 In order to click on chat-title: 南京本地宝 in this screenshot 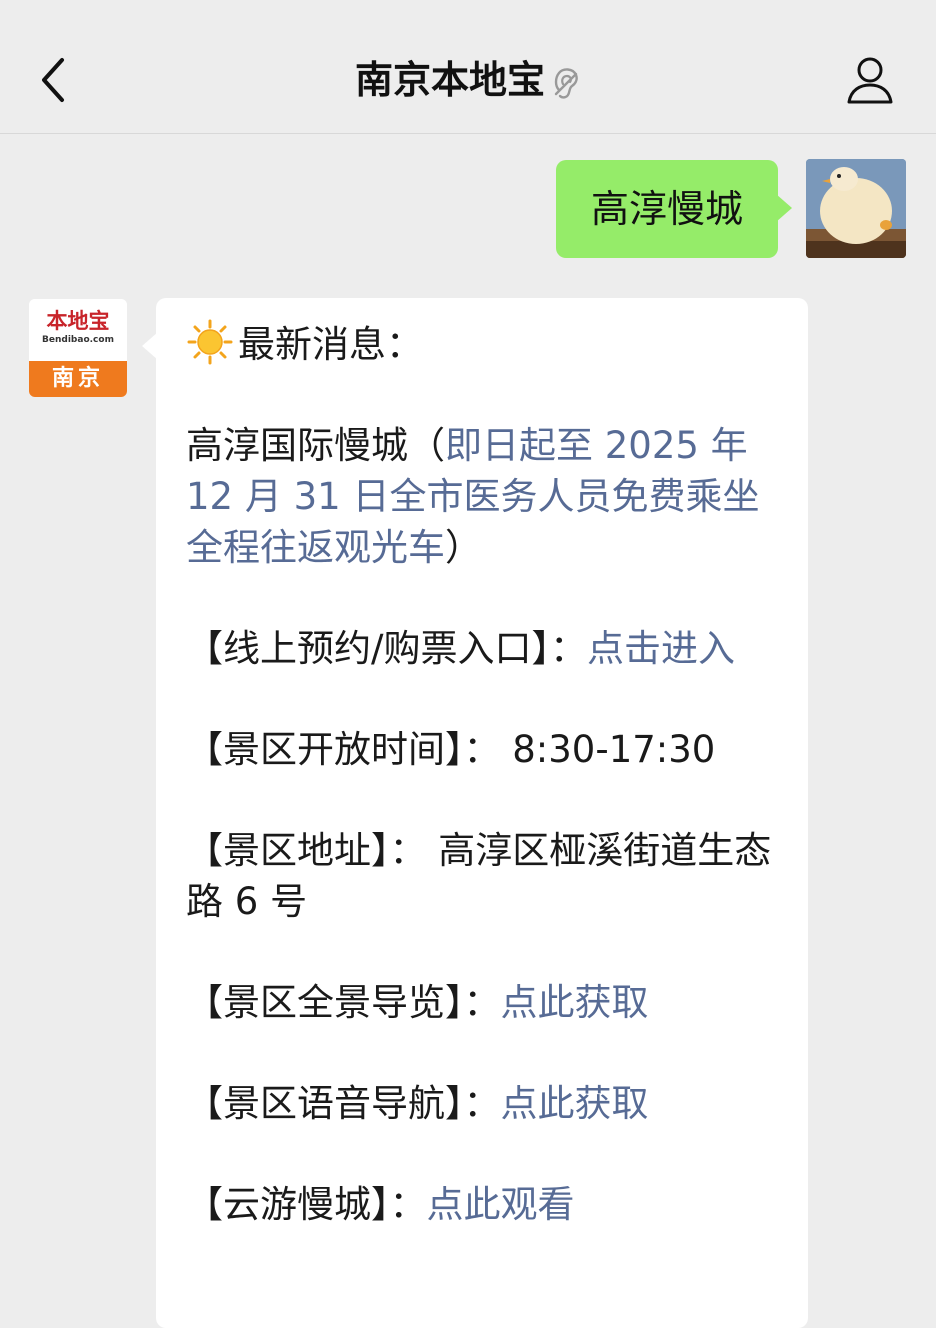, I will do `click(449, 80)`.